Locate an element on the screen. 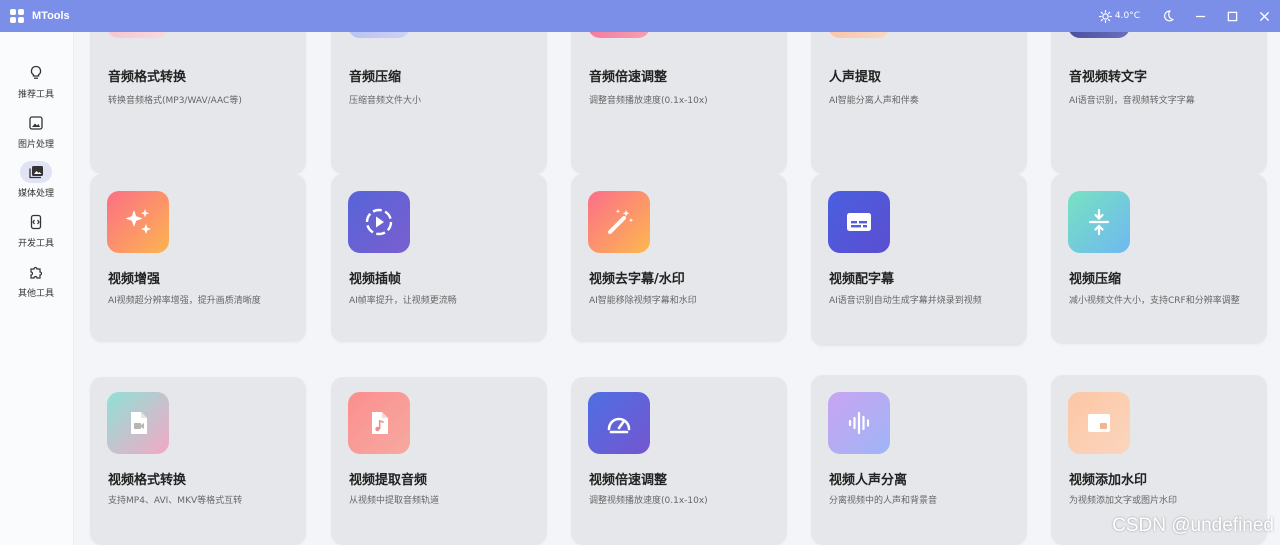 The image size is (1280, 545). tool-card-audio-format: 音频格式转换 转换音频格式(MP3/WAV/AAC等) is located at coordinates (198, 103).